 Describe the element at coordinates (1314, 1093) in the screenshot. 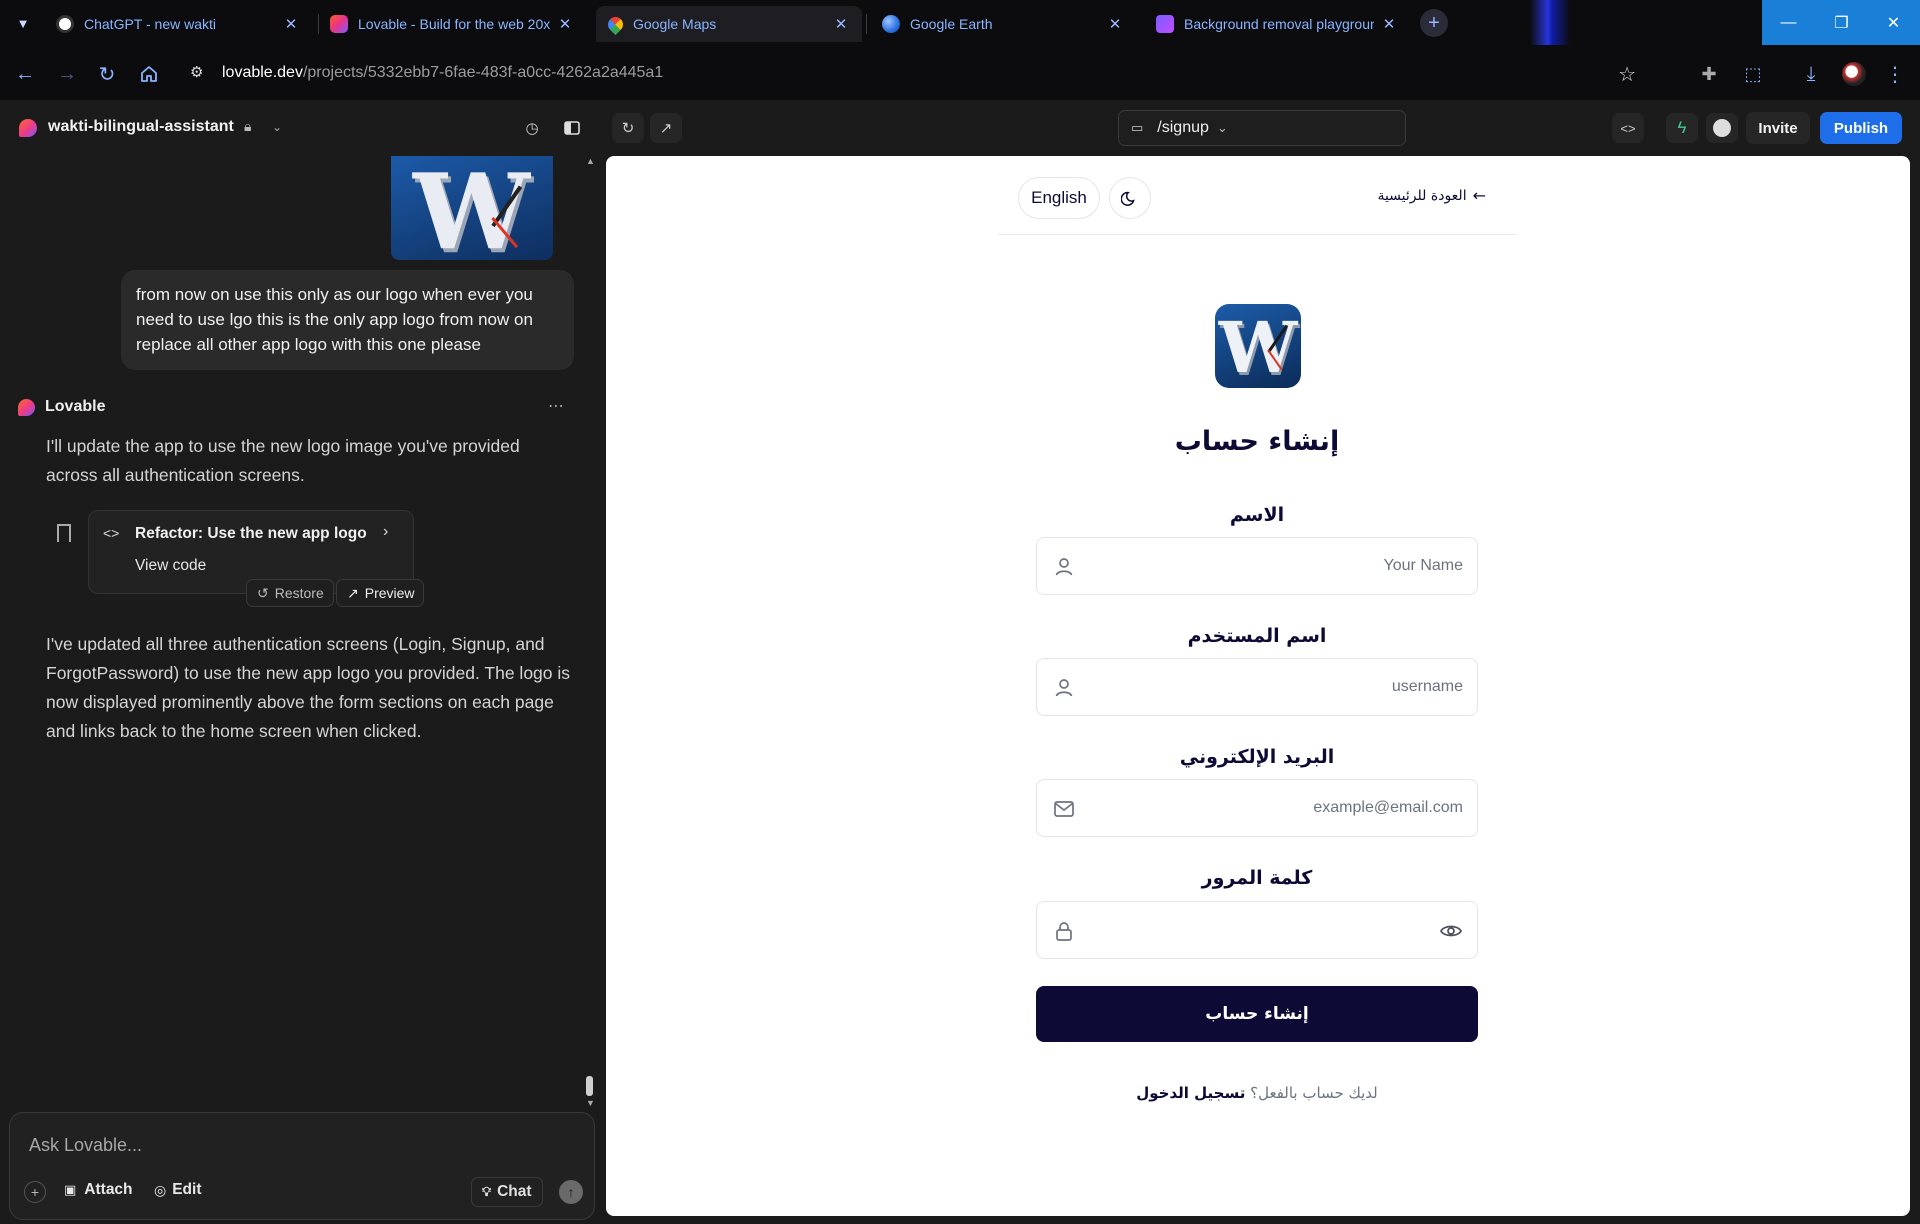

I see `have-account-text: لديك حساب بالفعل؟` at that location.